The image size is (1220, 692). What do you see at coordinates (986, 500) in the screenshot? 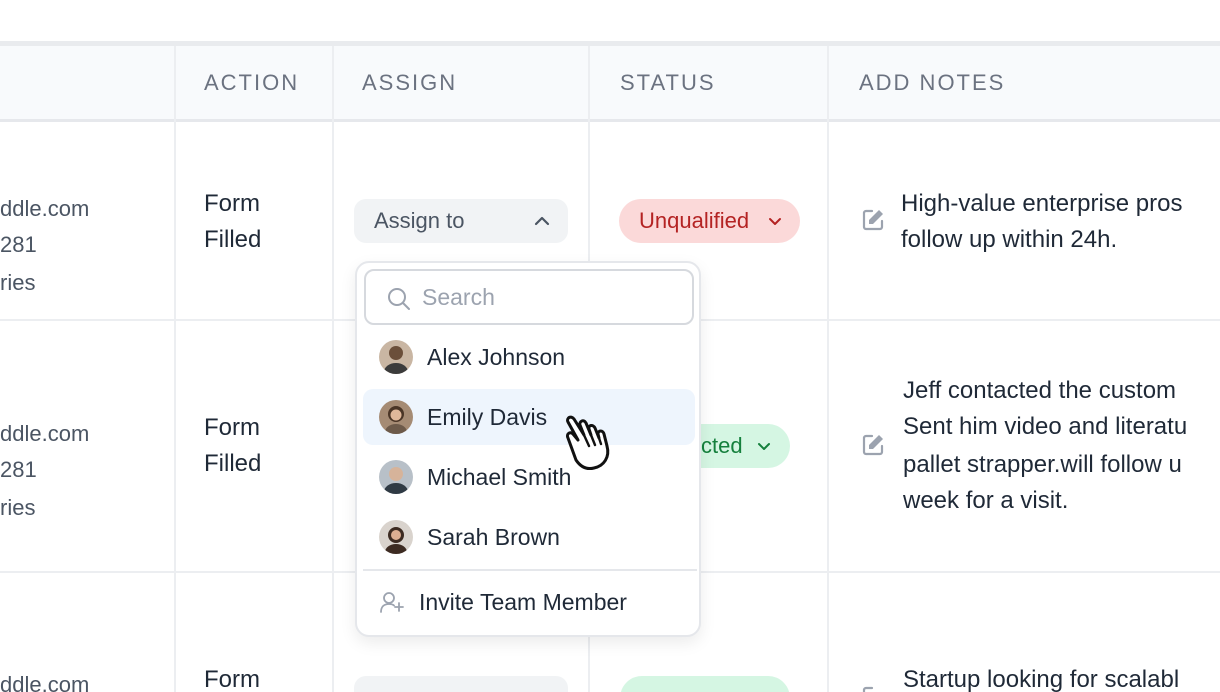
I see `note-line: week for a visit.` at bounding box center [986, 500].